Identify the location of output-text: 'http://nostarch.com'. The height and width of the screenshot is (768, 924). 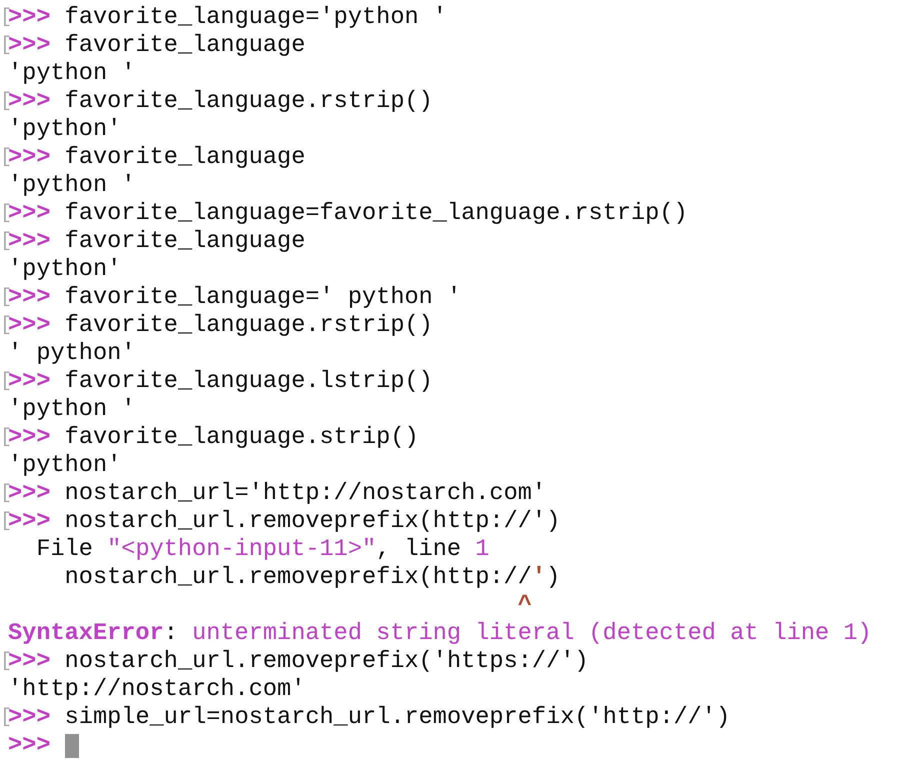
(157, 690).